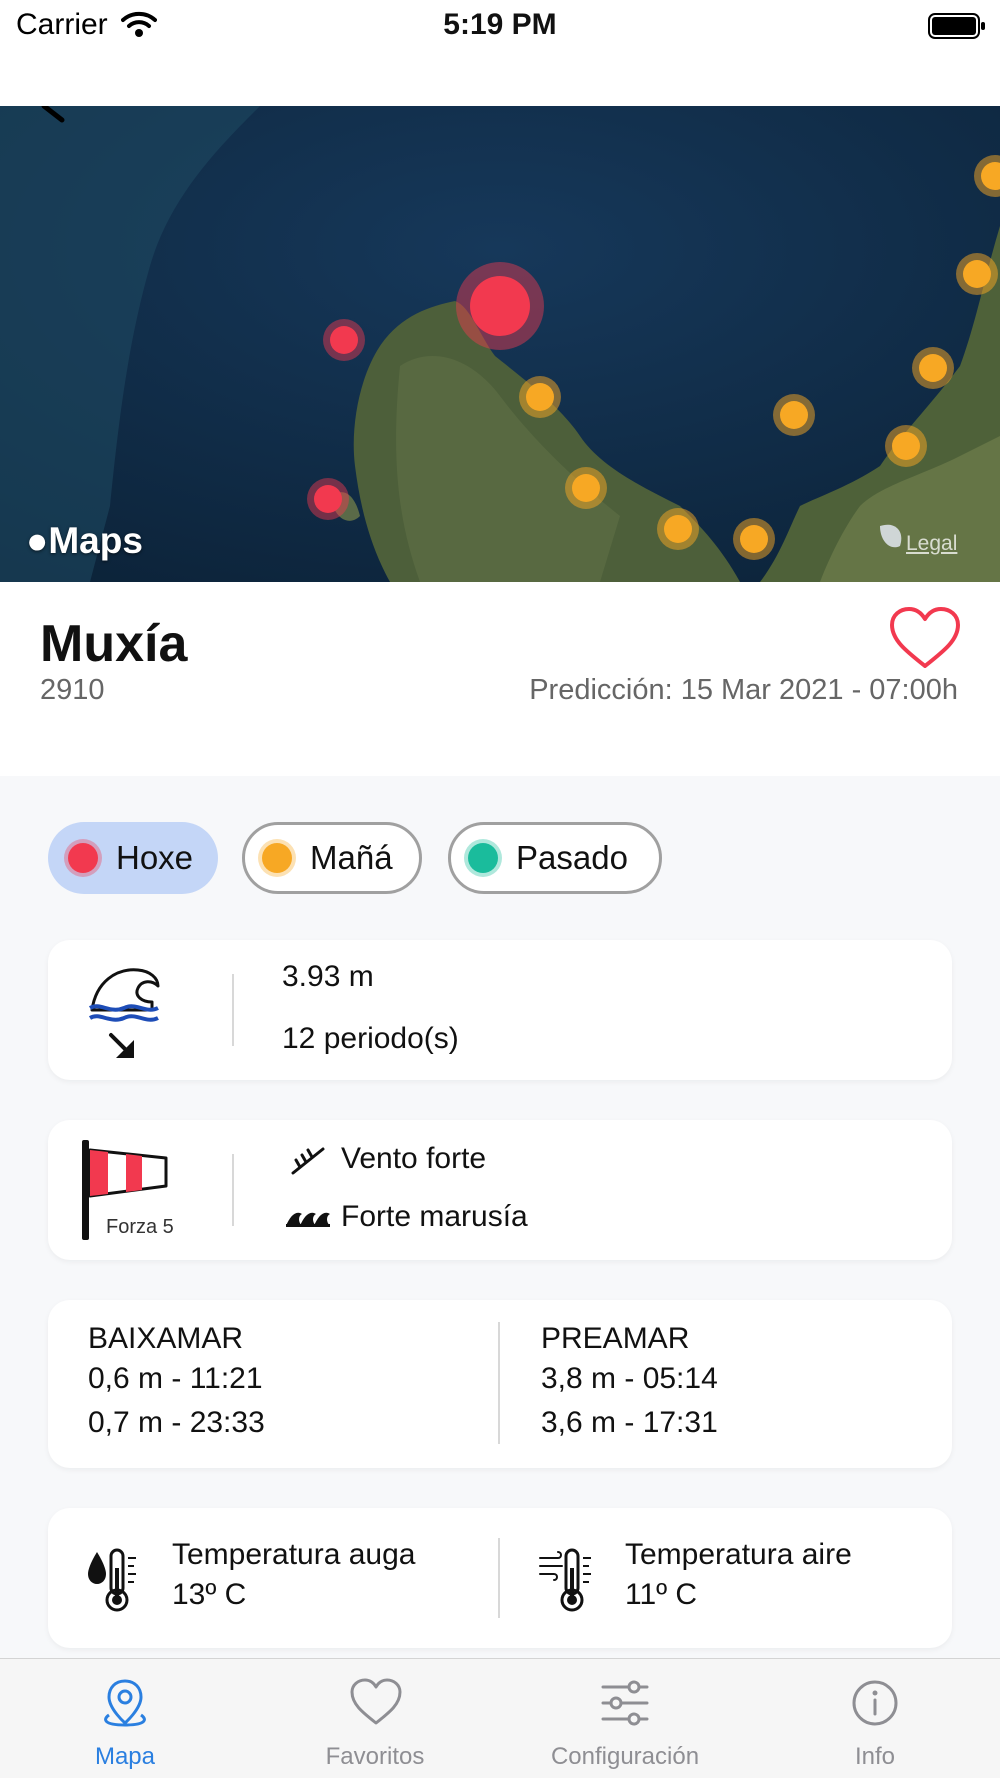  I want to click on tab-favoritos: Favoritos, so click(375, 1718).